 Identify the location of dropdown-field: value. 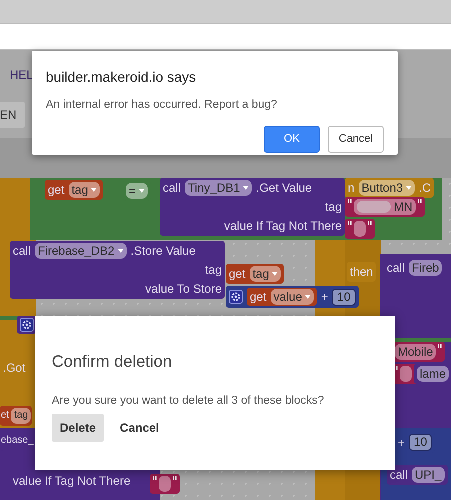
(292, 297).